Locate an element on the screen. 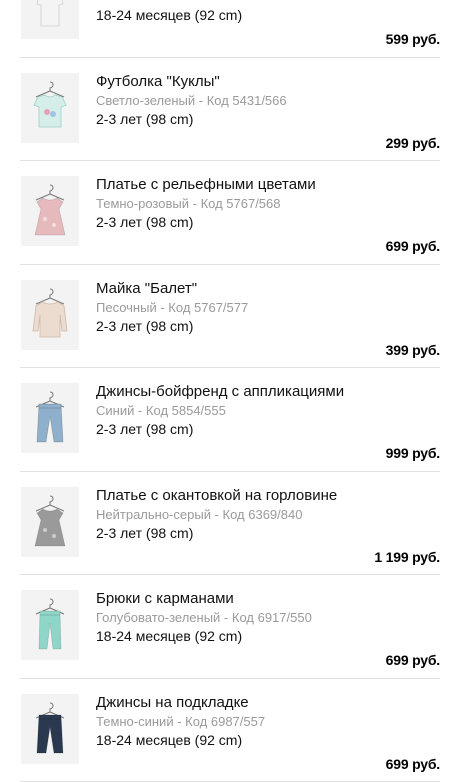 The width and height of the screenshot is (475, 782). product-color-code: Песочный - Код 5767/577 is located at coordinates (172, 307).